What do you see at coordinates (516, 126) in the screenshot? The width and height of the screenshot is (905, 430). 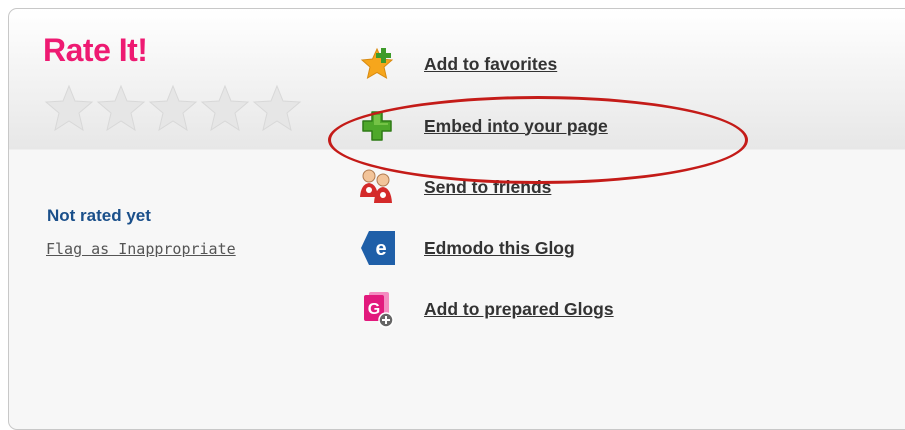 I see `embed-into-page-label: Embed into your page` at bounding box center [516, 126].